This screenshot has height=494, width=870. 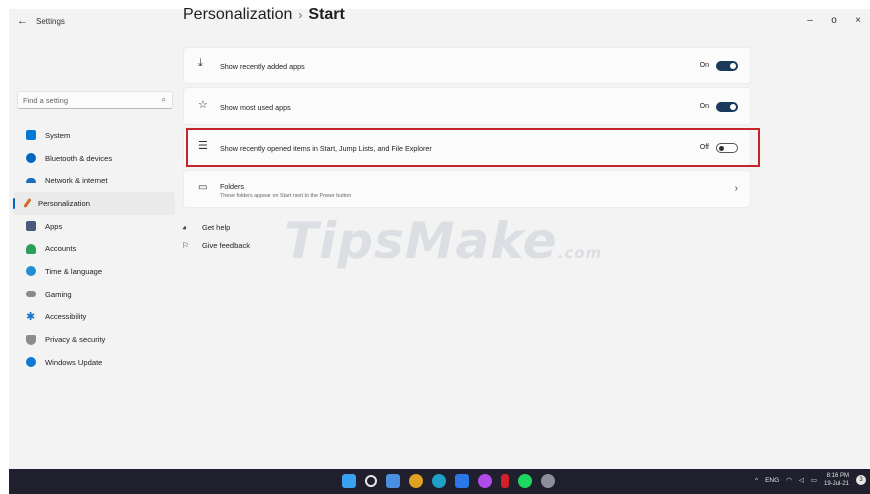 What do you see at coordinates (31, 181) in the screenshot?
I see `wifi-icon` at bounding box center [31, 181].